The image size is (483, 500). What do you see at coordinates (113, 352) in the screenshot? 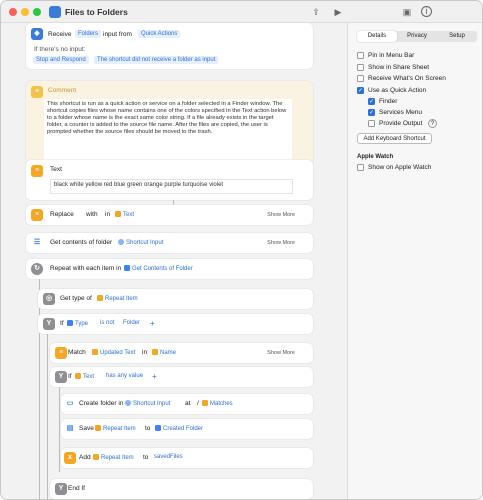
I see `updated-text-token: Updated Text` at bounding box center [113, 352].